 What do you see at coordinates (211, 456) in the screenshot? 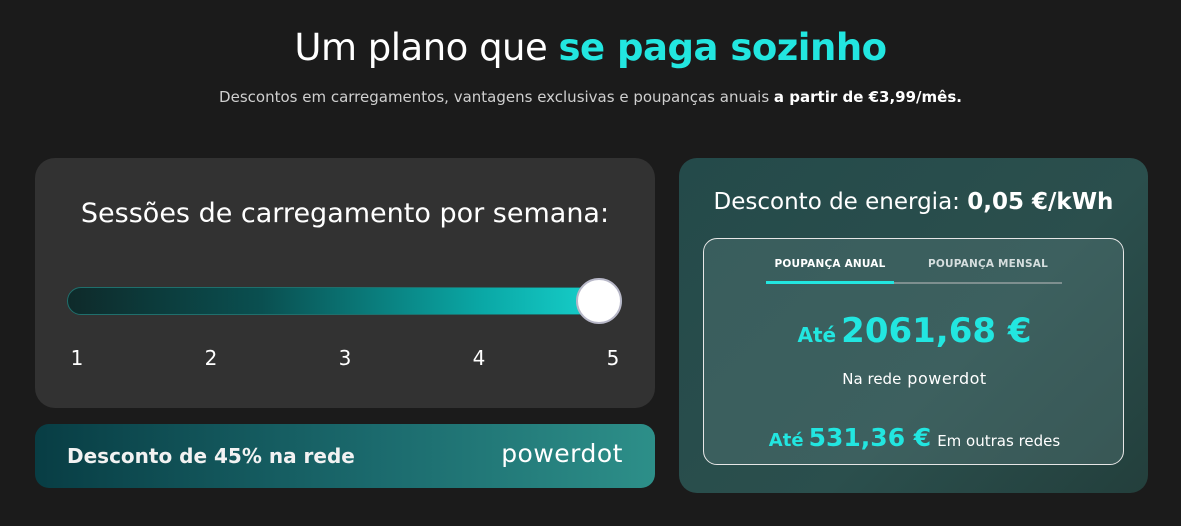
I see `network-discount-text: Desconto de 45% na rede` at bounding box center [211, 456].